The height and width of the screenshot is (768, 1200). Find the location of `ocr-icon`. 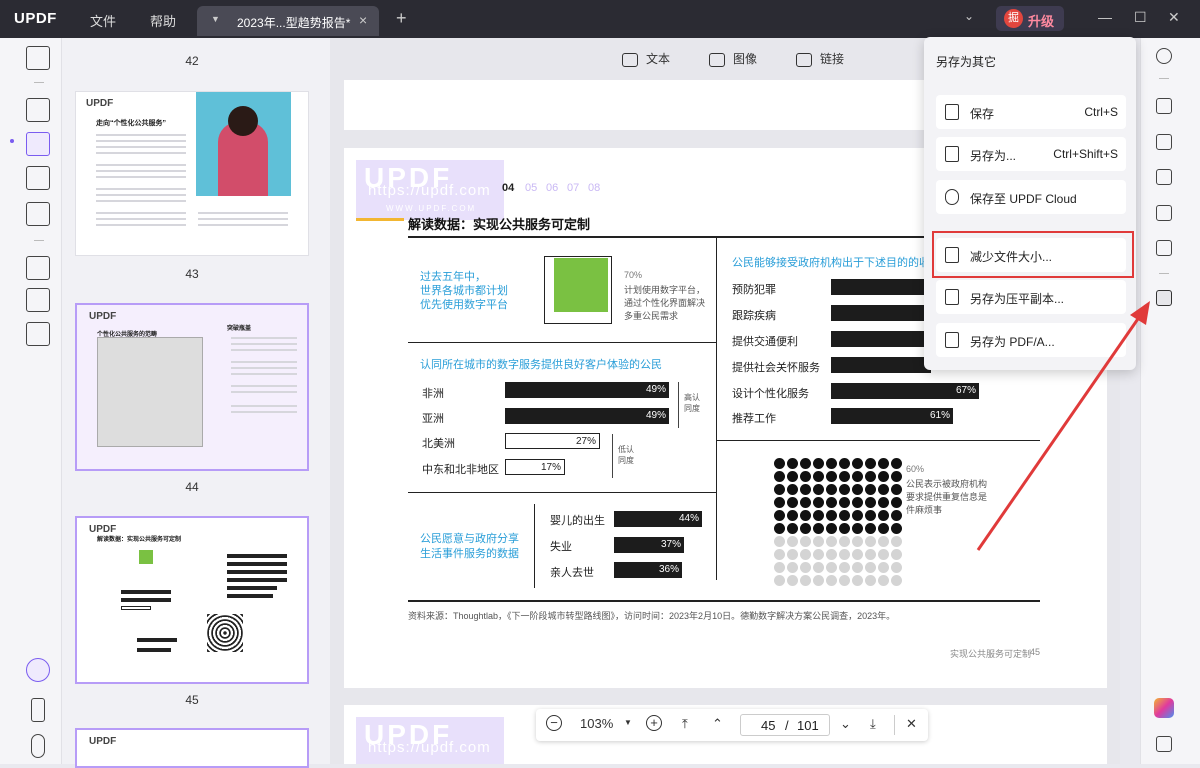

ocr-icon is located at coordinates (1164, 106).